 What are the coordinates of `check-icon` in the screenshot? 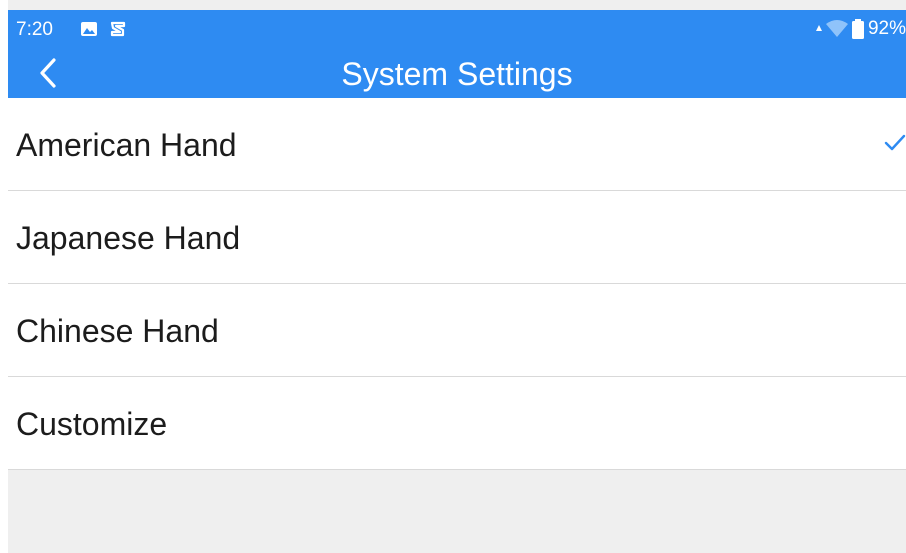 It's located at (895, 142).